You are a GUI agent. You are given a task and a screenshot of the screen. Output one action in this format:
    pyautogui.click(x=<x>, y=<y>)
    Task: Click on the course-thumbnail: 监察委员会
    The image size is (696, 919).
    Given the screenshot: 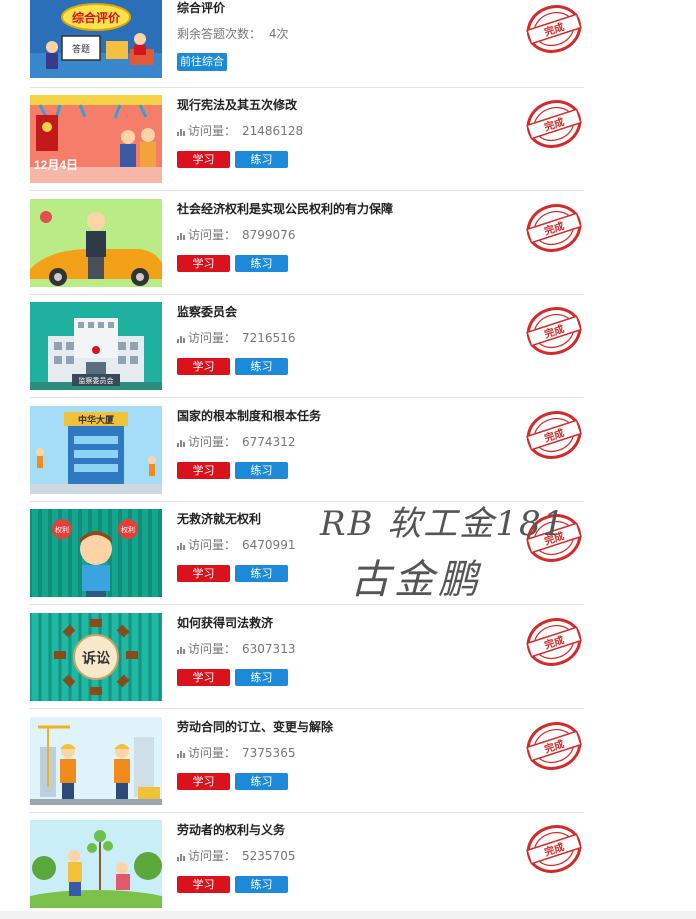 What is the action you would take?
    pyautogui.click(x=96, y=346)
    